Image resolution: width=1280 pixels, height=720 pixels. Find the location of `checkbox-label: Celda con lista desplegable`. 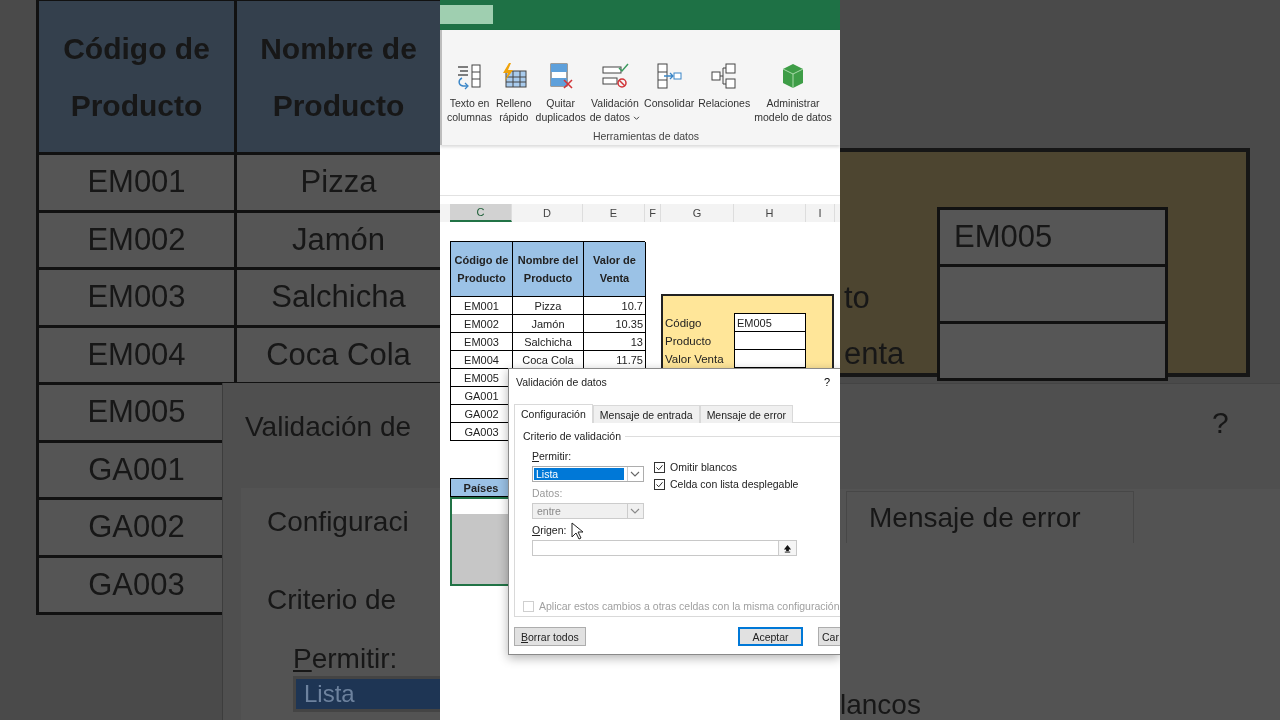

checkbox-label: Celda con lista desplegable is located at coordinates (734, 484).